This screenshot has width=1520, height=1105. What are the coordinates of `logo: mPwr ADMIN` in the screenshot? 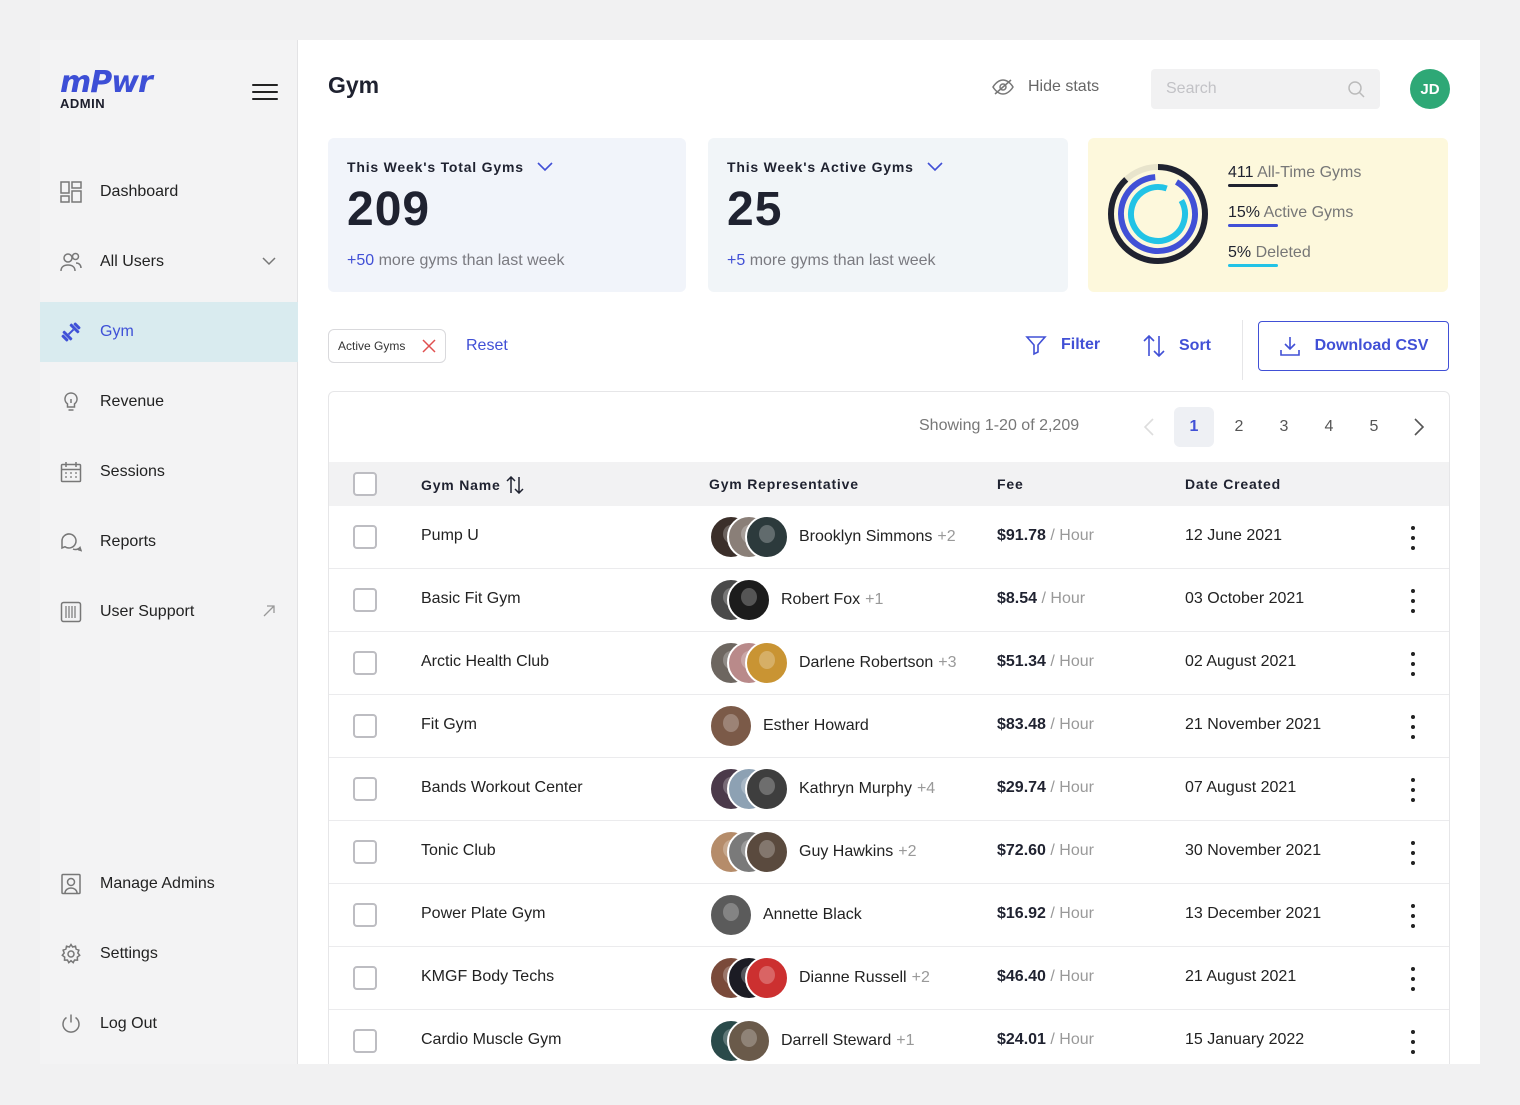 It's located at (106, 90).